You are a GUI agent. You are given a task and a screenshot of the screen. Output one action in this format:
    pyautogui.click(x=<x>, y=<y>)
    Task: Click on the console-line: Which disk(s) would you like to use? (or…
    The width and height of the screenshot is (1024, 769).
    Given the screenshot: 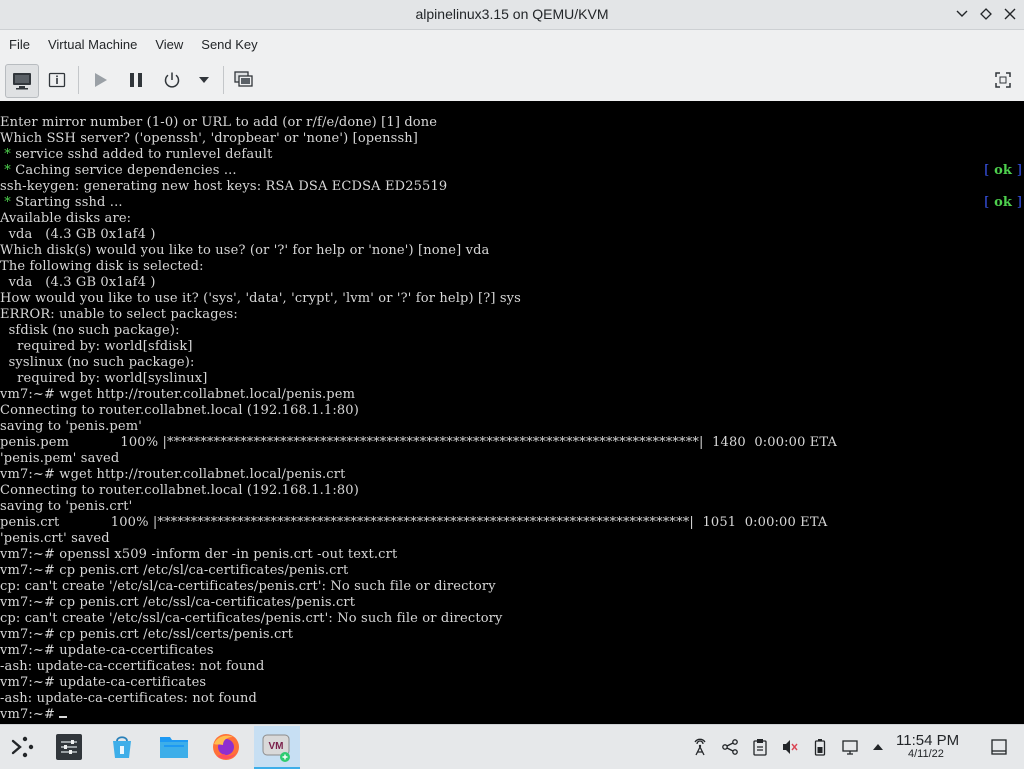 What is the action you would take?
    pyautogui.click(x=512, y=251)
    